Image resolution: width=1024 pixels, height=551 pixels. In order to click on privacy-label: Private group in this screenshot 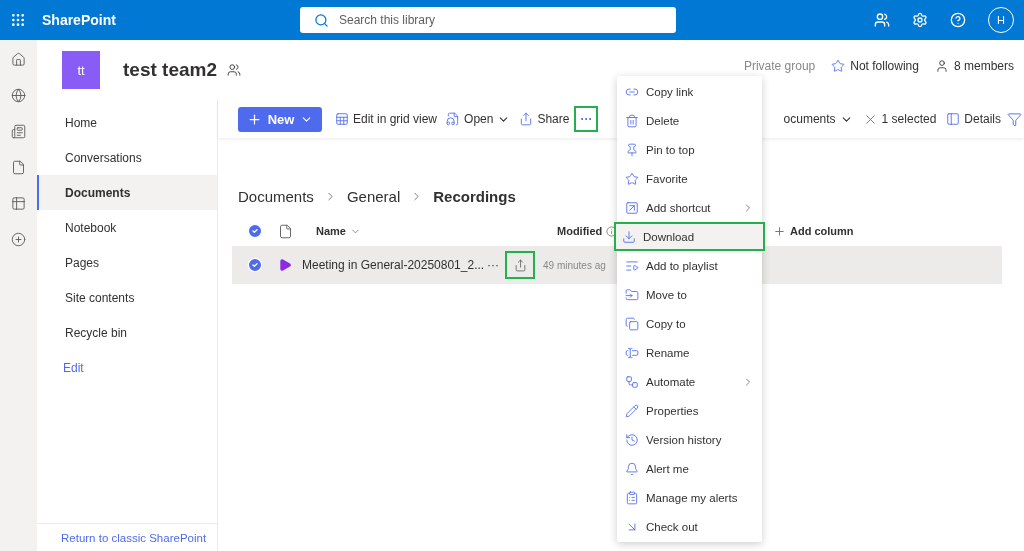, I will do `click(779, 66)`.